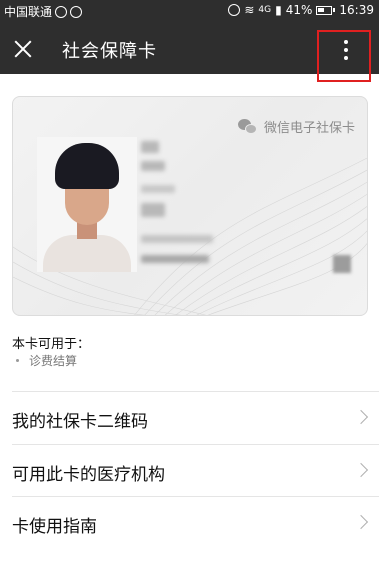  I want to click on usage-item: 诊费结算, so click(46, 360).